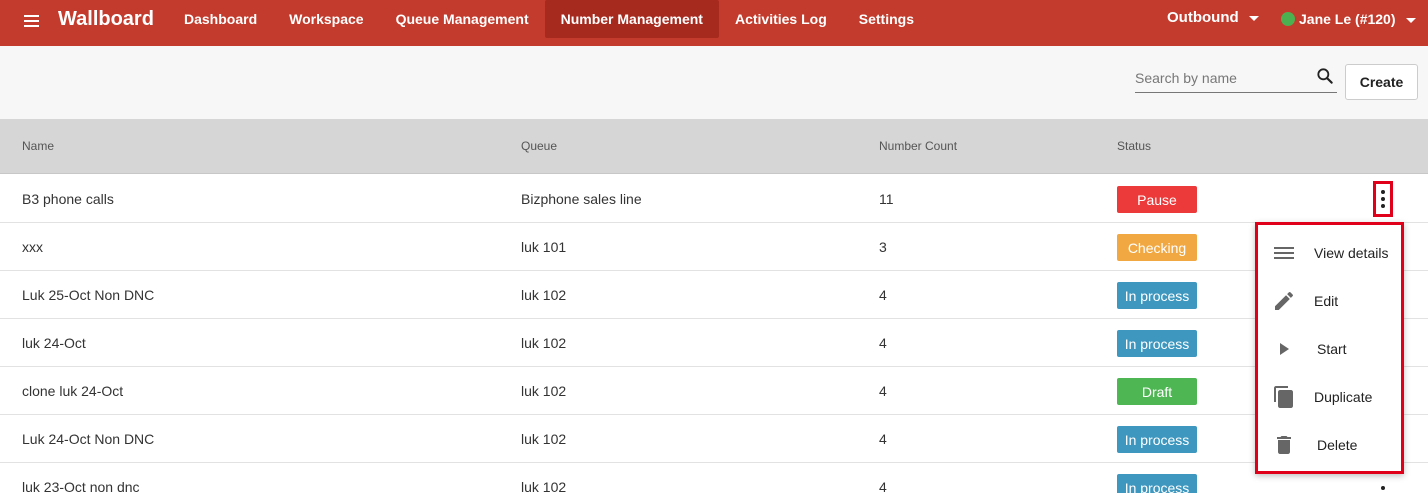  Describe the element at coordinates (1288, 19) in the screenshot. I see `online-status-dot` at that location.